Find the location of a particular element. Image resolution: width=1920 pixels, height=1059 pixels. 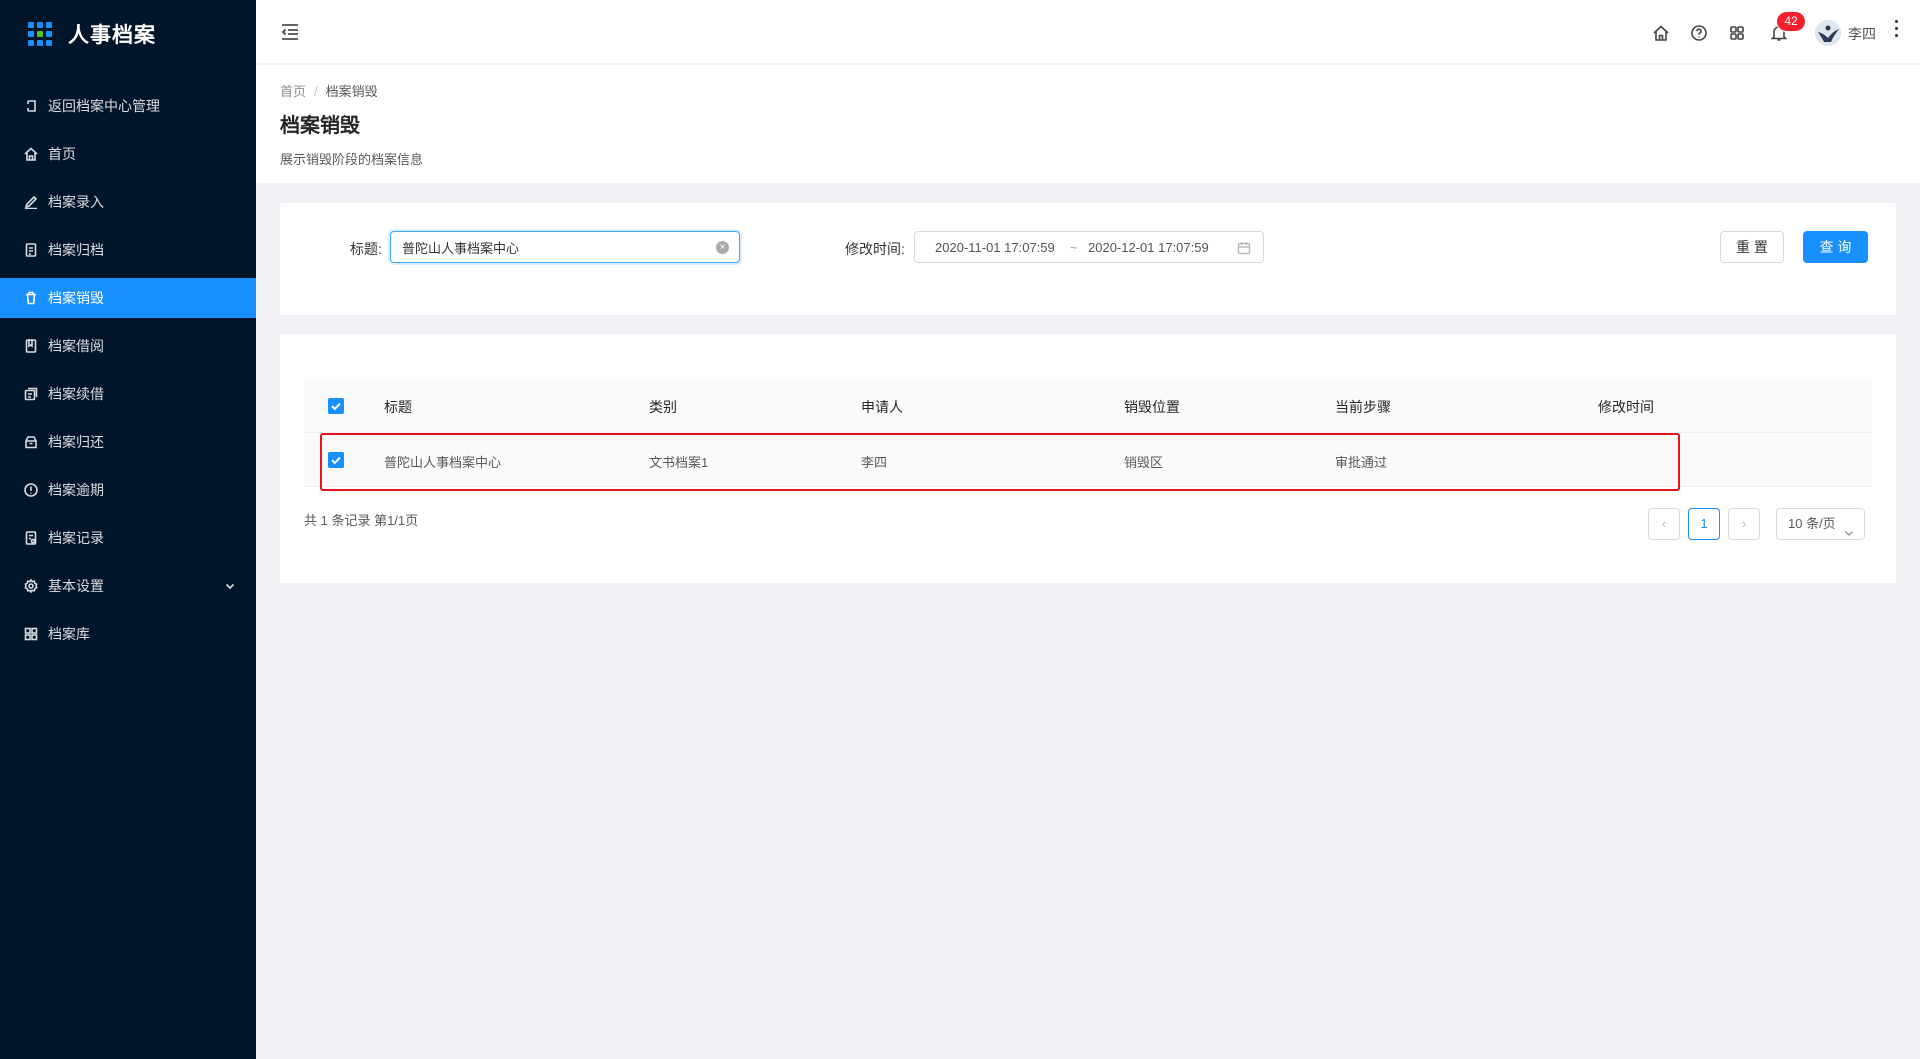

prev-page-button: ‹ is located at coordinates (1664, 524).